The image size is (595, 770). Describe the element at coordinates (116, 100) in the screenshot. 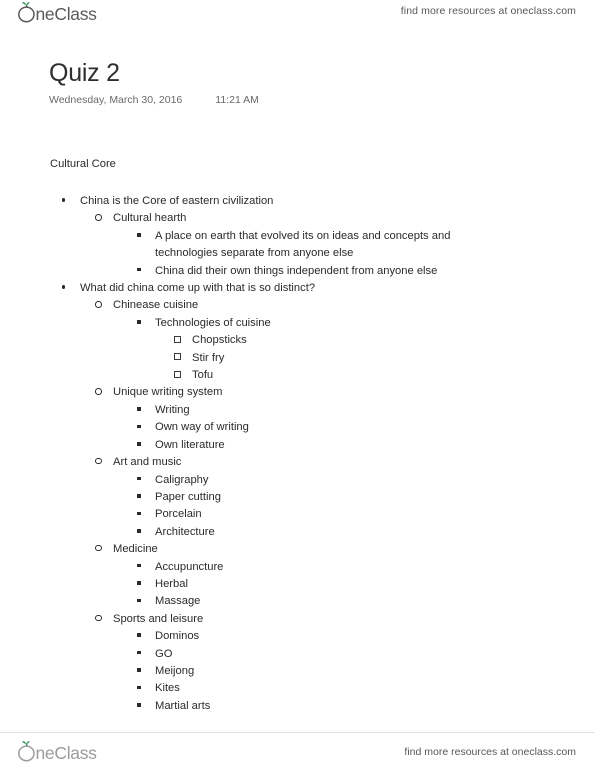

I see `document-date: Wednesday, March 30, 2016` at that location.